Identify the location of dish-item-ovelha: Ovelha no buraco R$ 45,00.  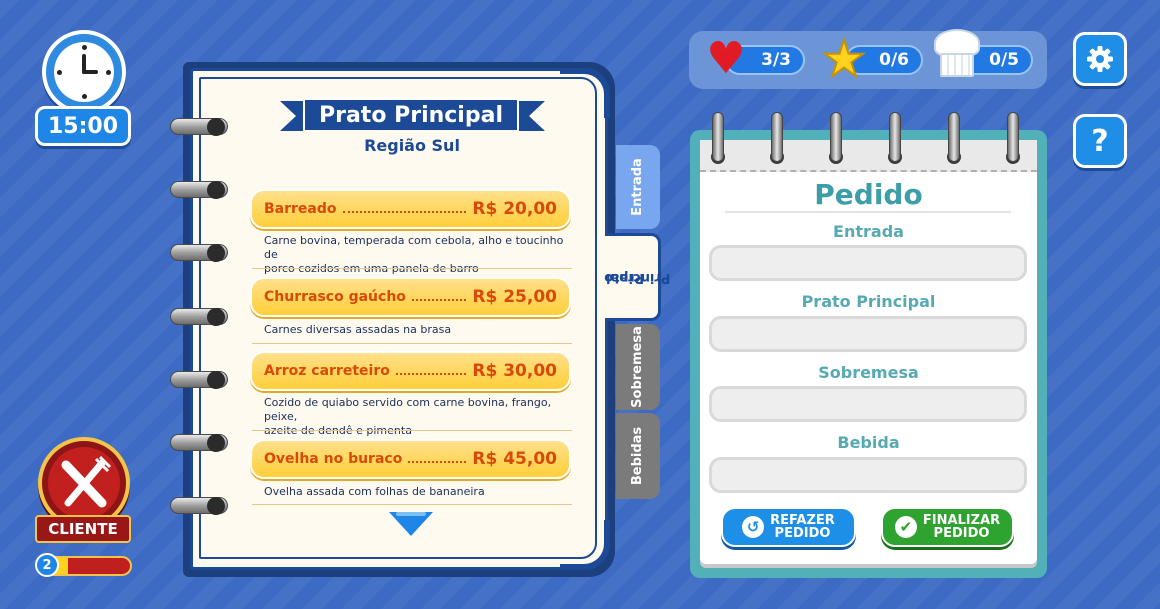
(410, 459).